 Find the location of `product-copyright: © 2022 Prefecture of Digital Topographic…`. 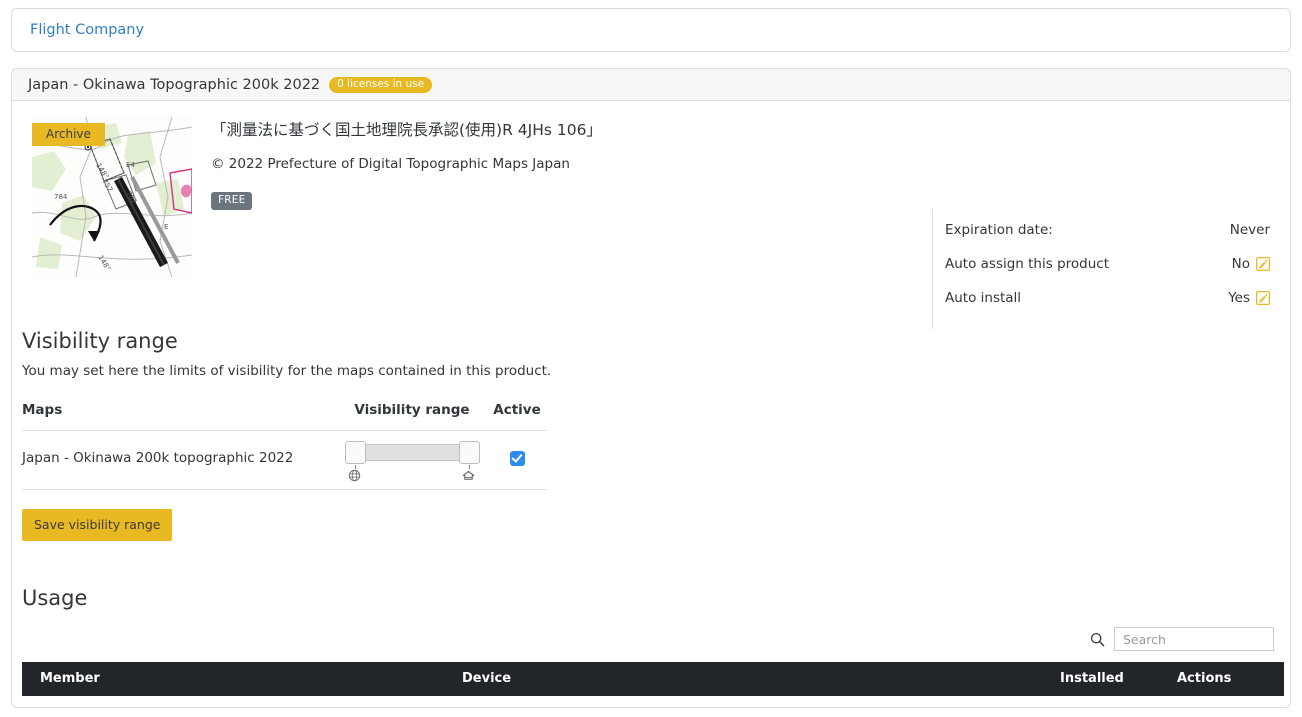

product-copyright: © 2022 Prefecture of Digital Topographic… is located at coordinates (390, 164).